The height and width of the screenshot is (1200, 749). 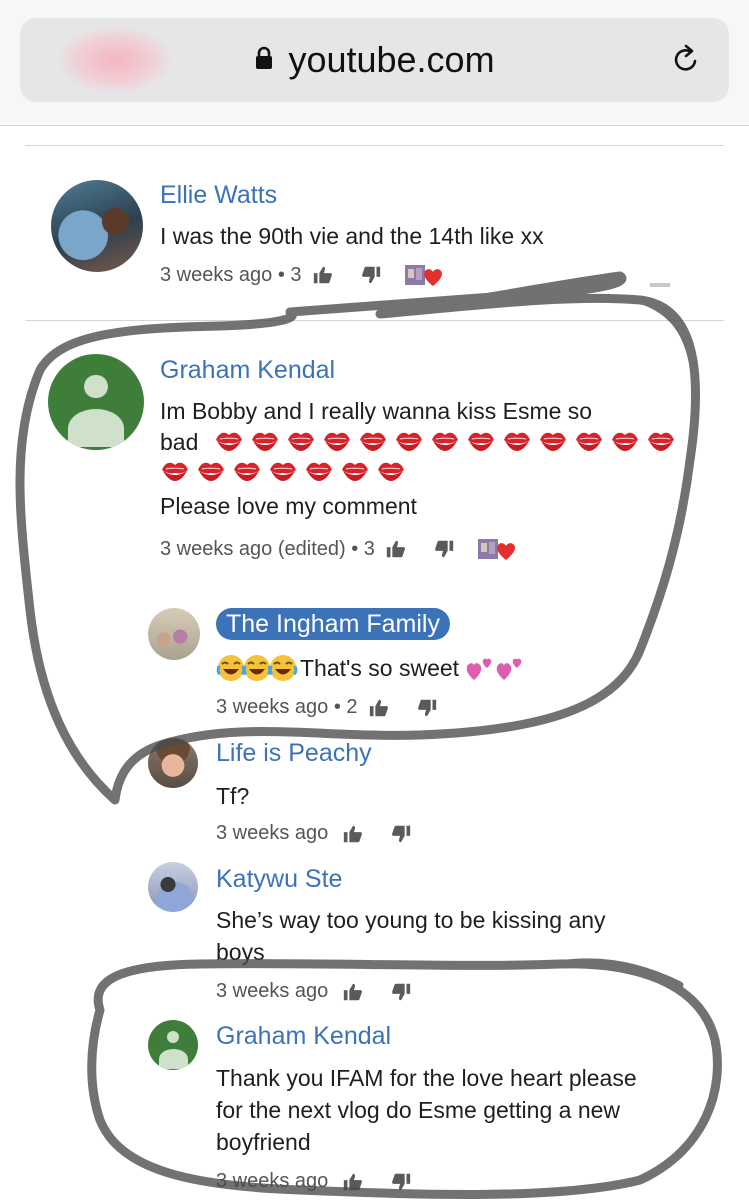 What do you see at coordinates (370, 668) in the screenshot?
I see `reply-text: That's so sweet` at bounding box center [370, 668].